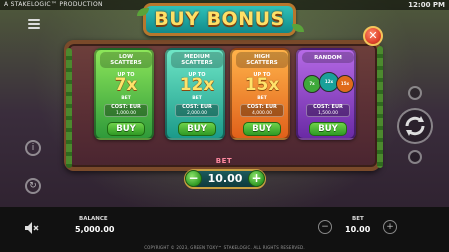  I want to click on bottom-bet-label: BET, so click(358, 219).